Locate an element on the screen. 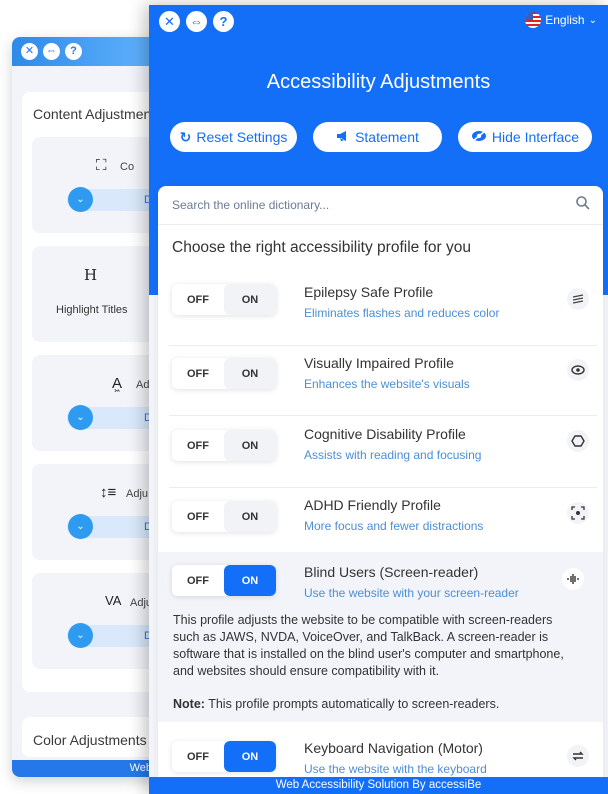  fullscreen-icon: ⛶ is located at coordinates (101, 165).